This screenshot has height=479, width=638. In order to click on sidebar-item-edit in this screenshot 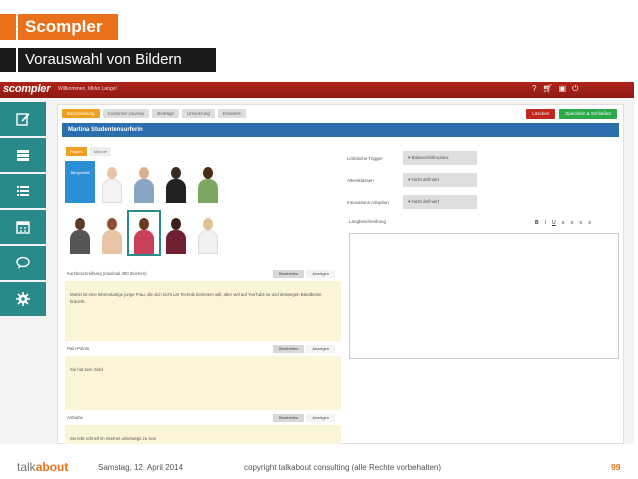, I will do `click(23, 120)`.